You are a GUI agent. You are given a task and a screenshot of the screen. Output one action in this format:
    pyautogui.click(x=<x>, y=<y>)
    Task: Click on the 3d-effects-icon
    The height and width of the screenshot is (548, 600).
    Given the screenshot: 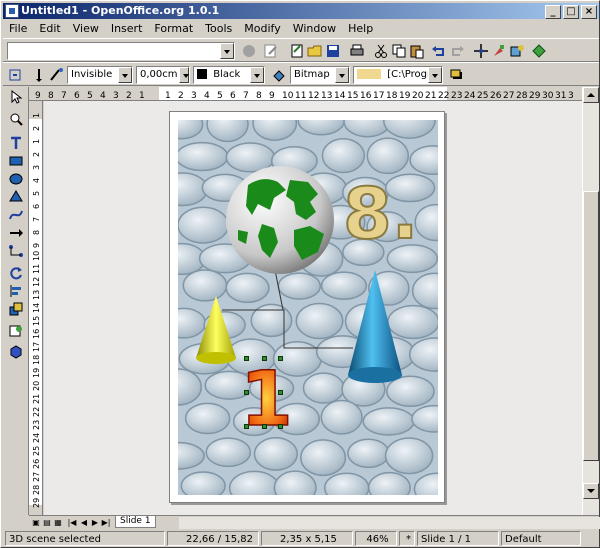 What is the action you would take?
    pyautogui.click(x=16, y=351)
    